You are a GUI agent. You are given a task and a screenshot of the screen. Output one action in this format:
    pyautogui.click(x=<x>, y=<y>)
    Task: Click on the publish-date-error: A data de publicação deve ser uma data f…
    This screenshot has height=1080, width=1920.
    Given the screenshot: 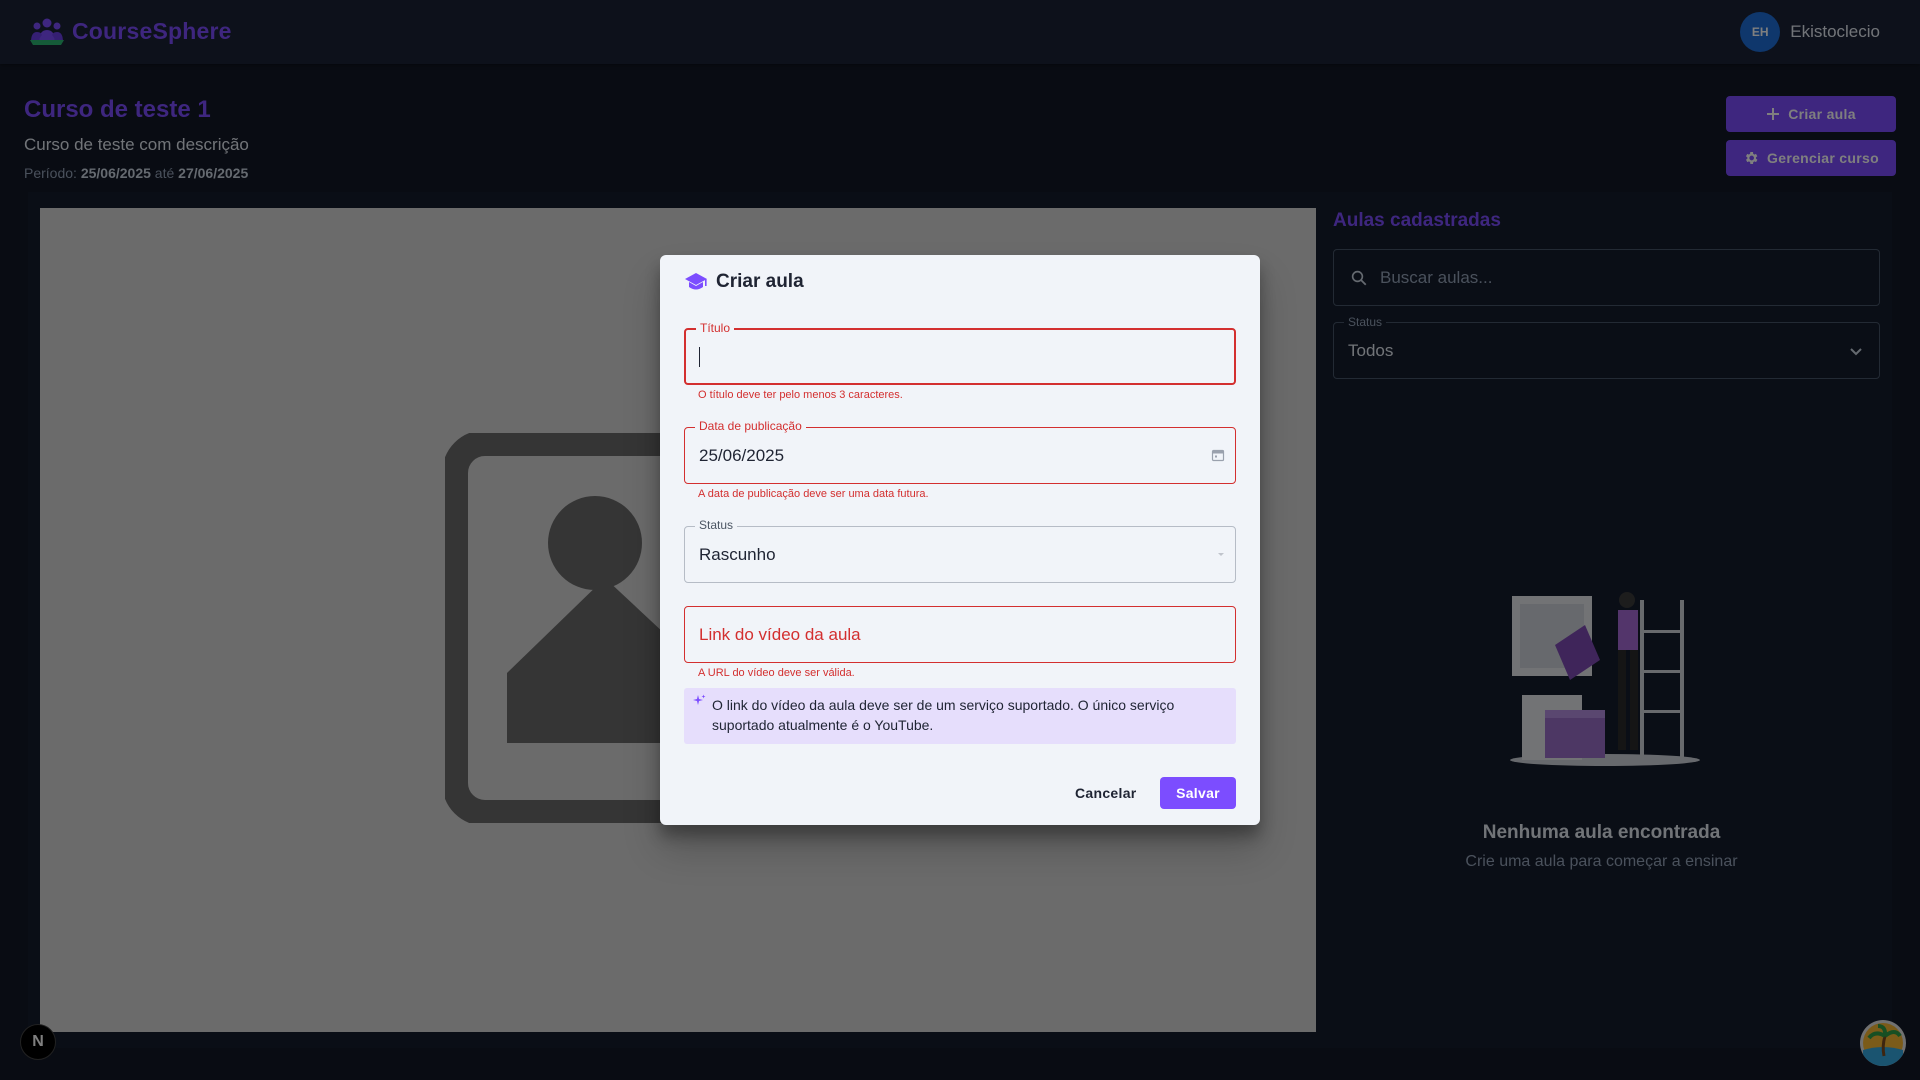 What is the action you would take?
    pyautogui.click(x=813, y=494)
    